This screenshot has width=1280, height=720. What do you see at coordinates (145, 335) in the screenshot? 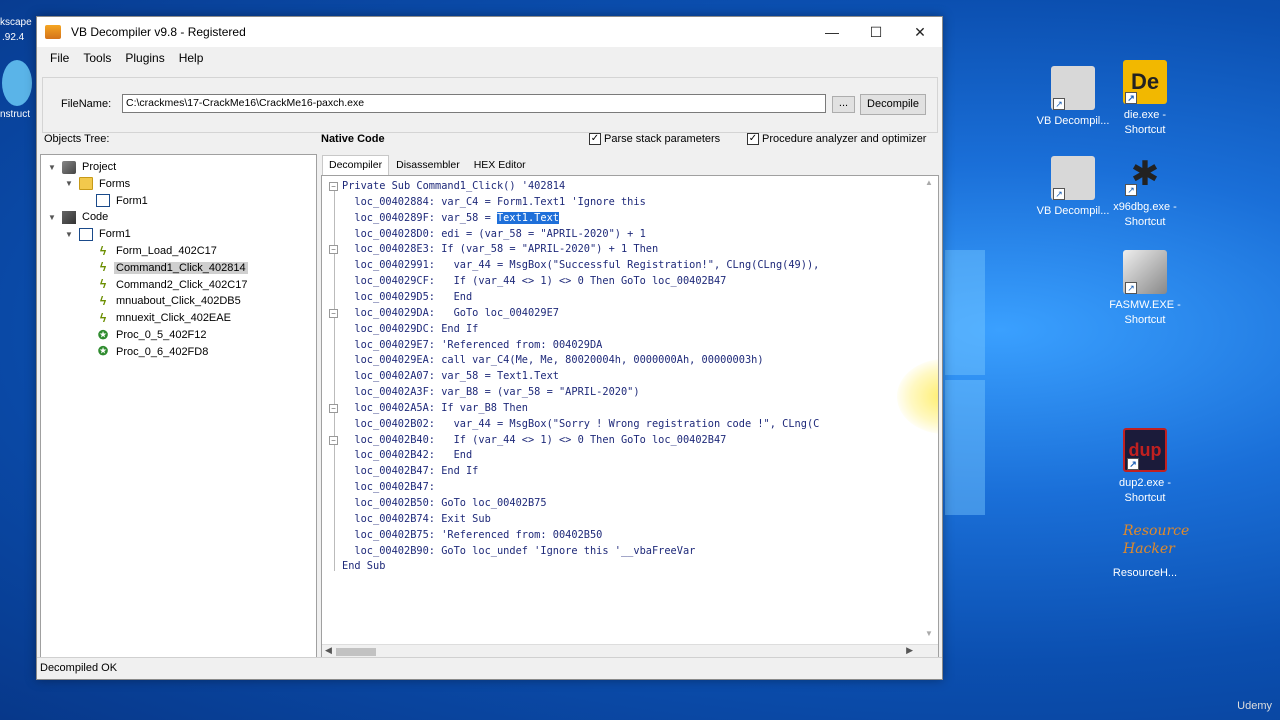
I see `tree-node: ✪ Proc_0_5_402F12` at bounding box center [145, 335].